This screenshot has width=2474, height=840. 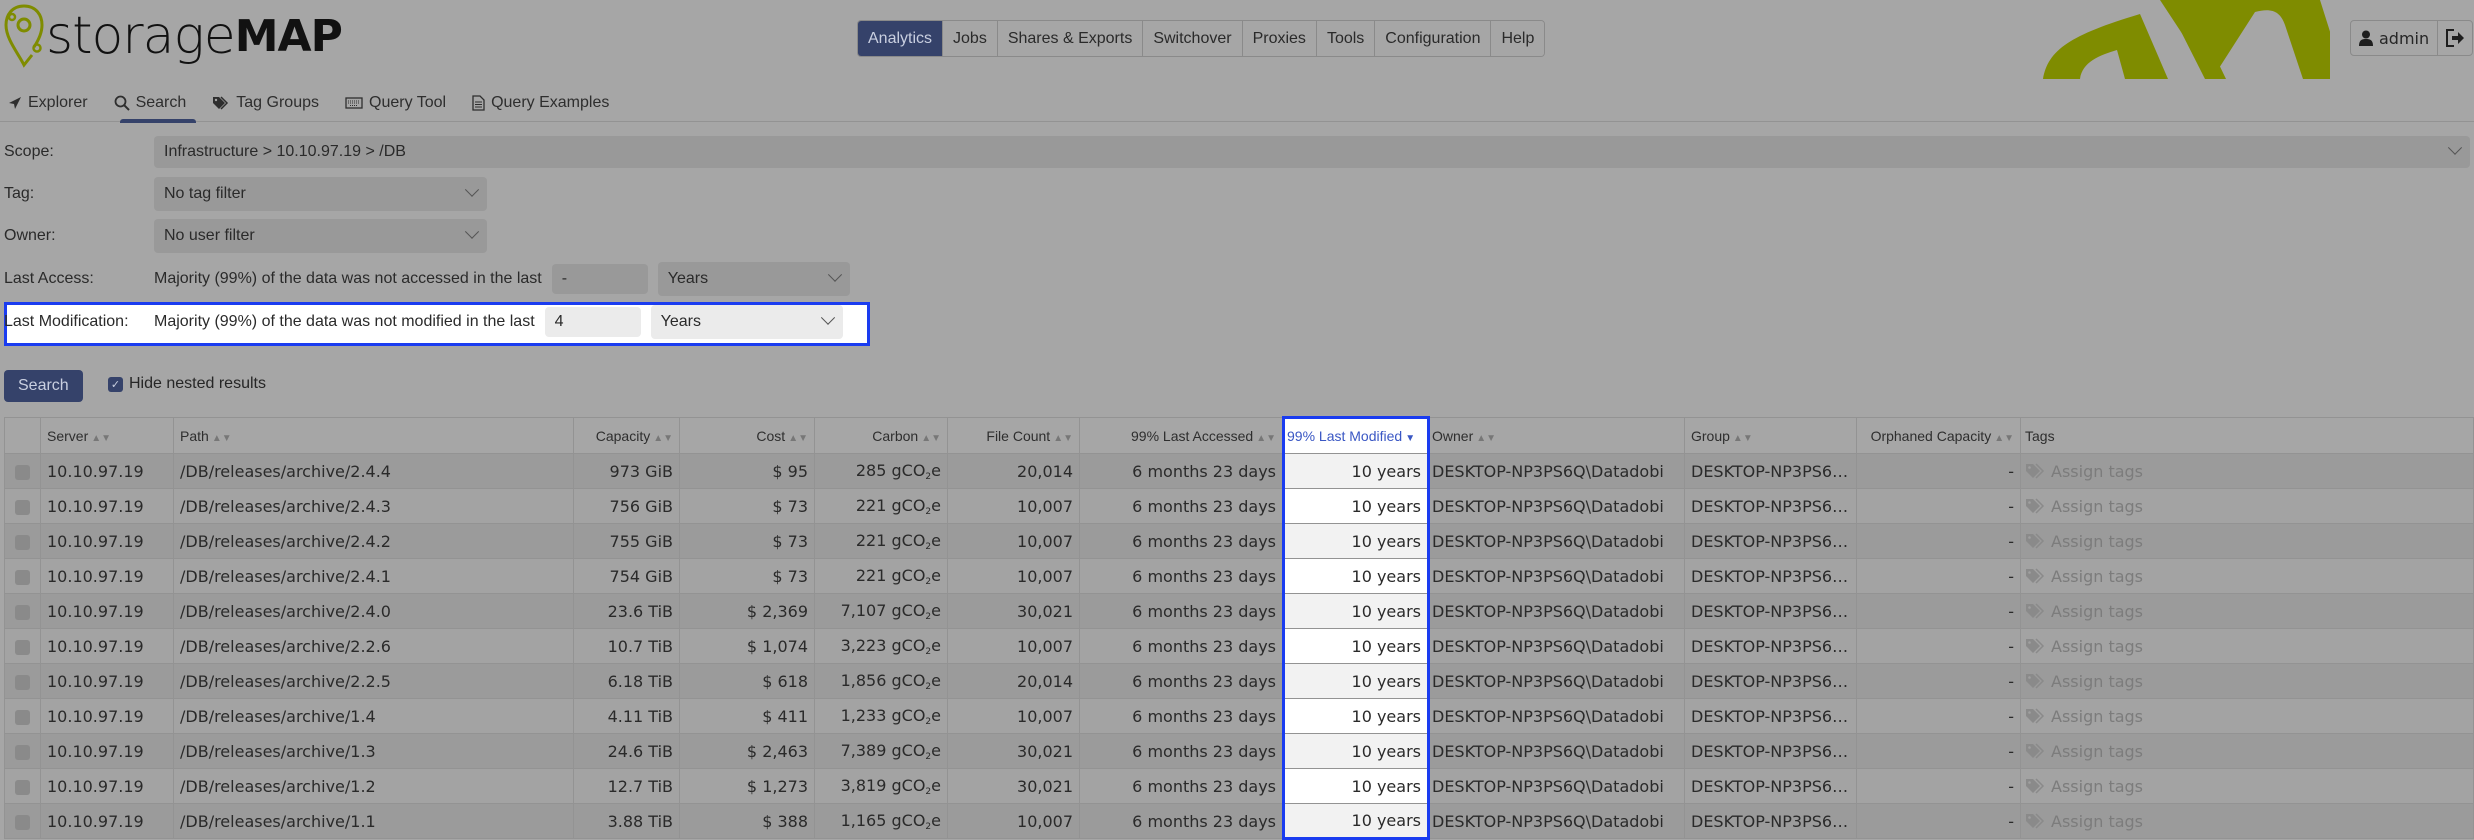 What do you see at coordinates (373, 681) in the screenshot?
I see `cell-path: /DB/releases/archive/2.2.5` at bounding box center [373, 681].